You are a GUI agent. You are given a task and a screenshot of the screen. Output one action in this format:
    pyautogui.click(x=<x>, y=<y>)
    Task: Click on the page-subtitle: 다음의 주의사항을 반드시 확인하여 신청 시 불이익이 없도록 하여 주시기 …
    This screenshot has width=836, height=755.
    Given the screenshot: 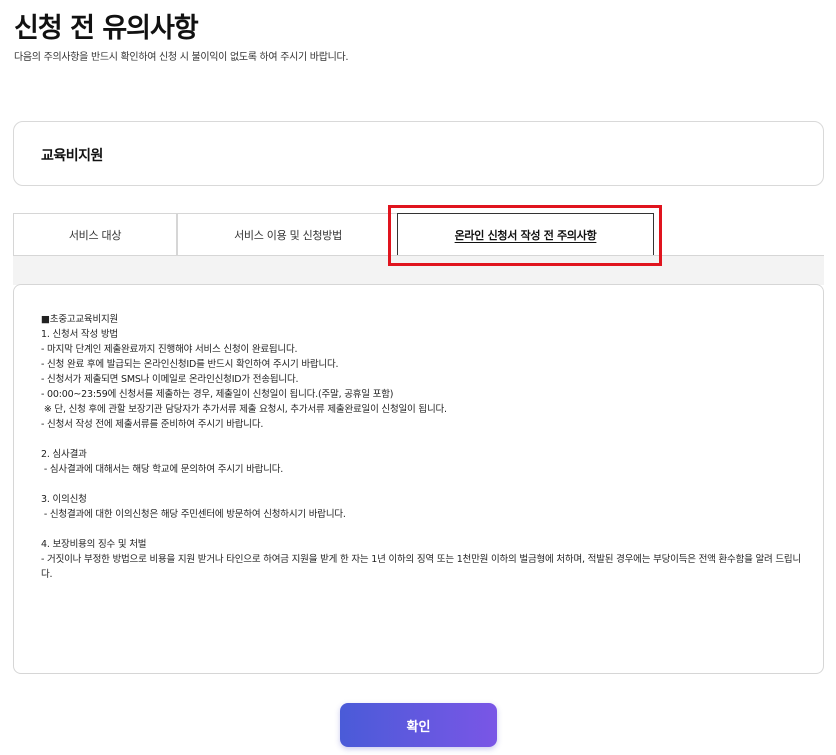 What is the action you would take?
    pyautogui.click(x=181, y=57)
    